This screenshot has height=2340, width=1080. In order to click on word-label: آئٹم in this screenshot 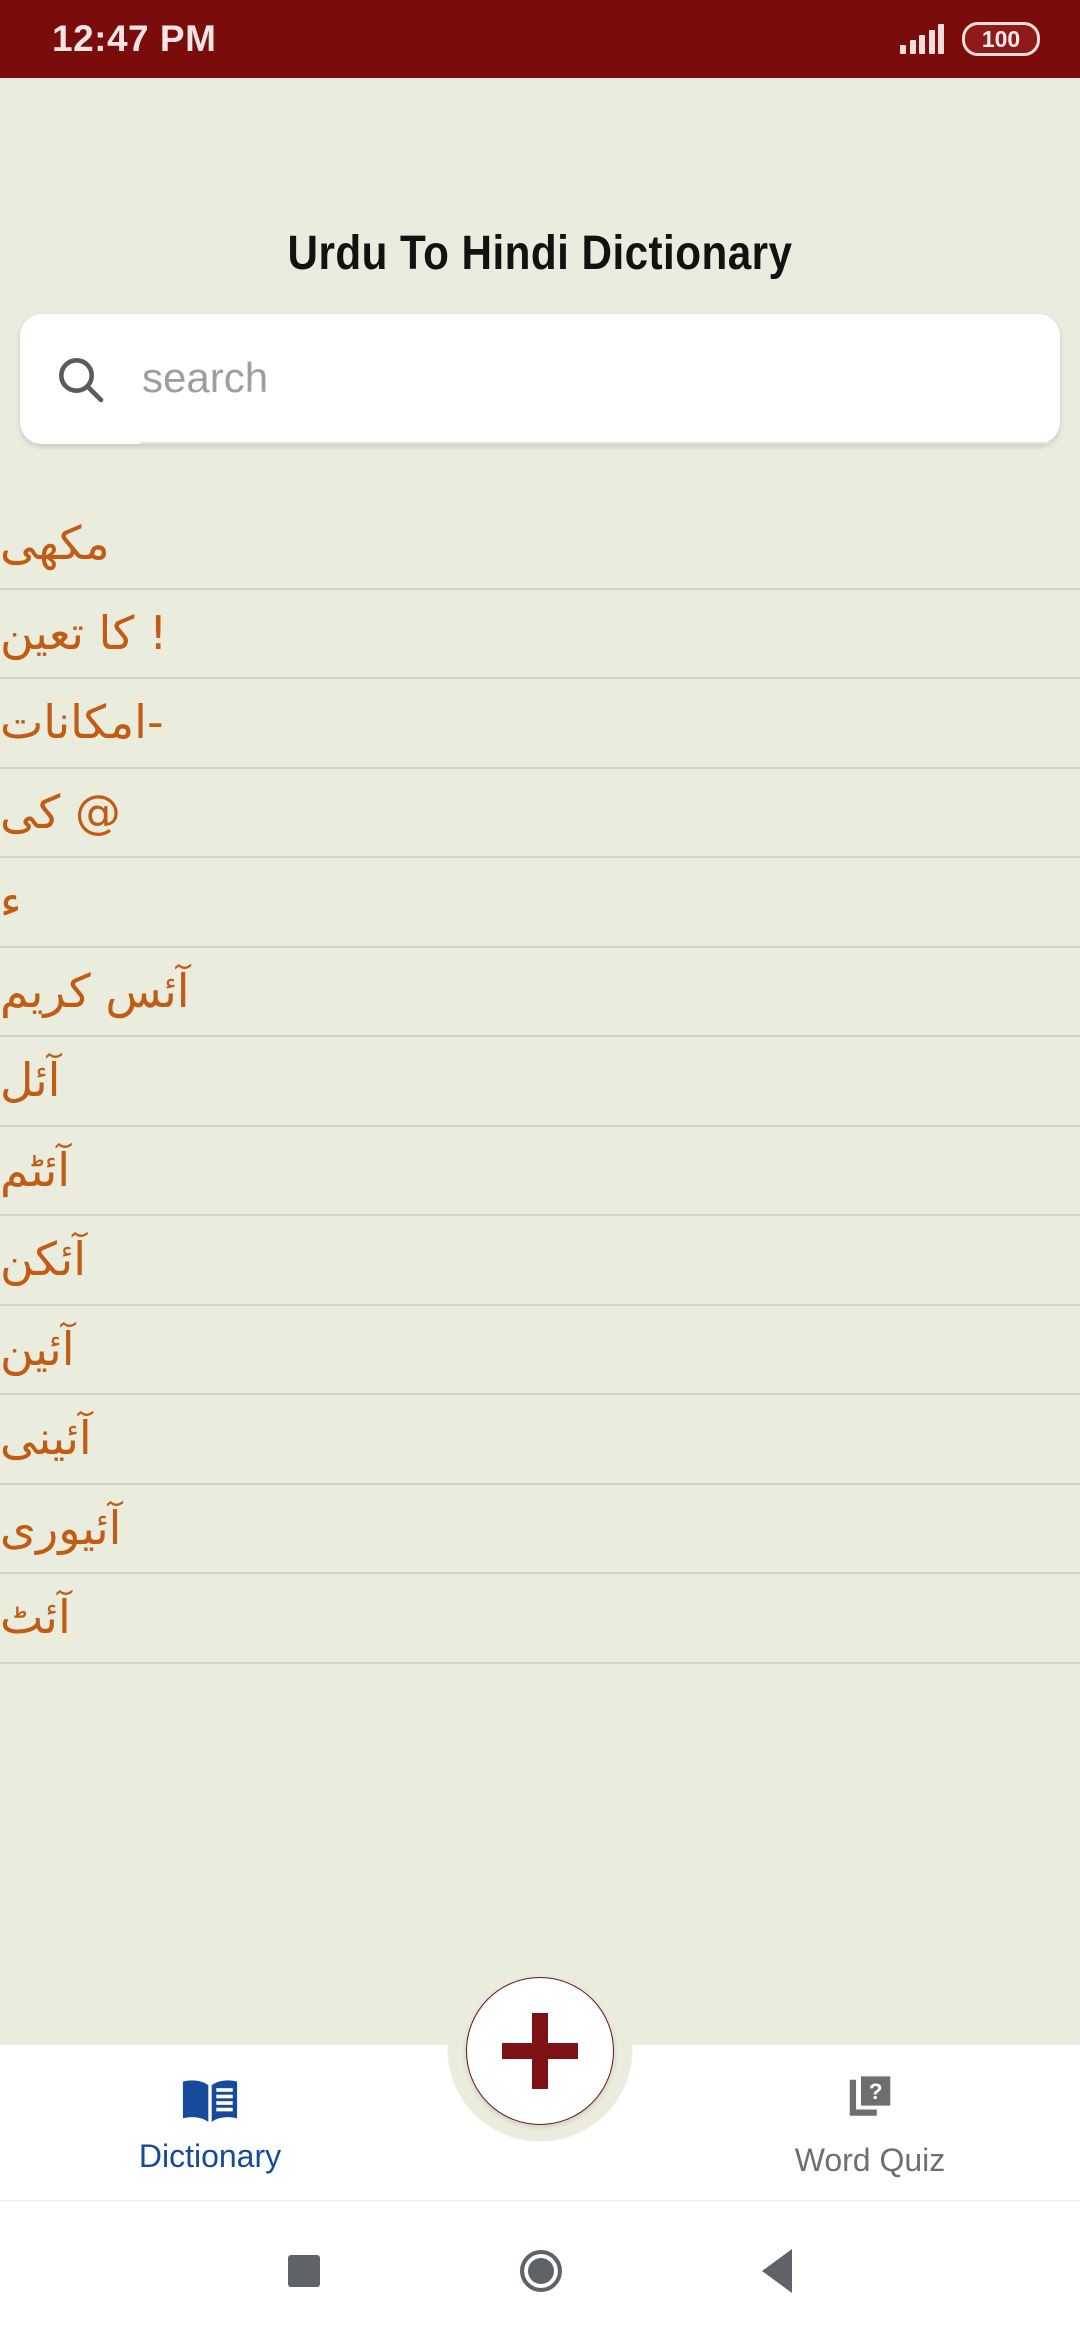, I will do `click(35, 1169)`.